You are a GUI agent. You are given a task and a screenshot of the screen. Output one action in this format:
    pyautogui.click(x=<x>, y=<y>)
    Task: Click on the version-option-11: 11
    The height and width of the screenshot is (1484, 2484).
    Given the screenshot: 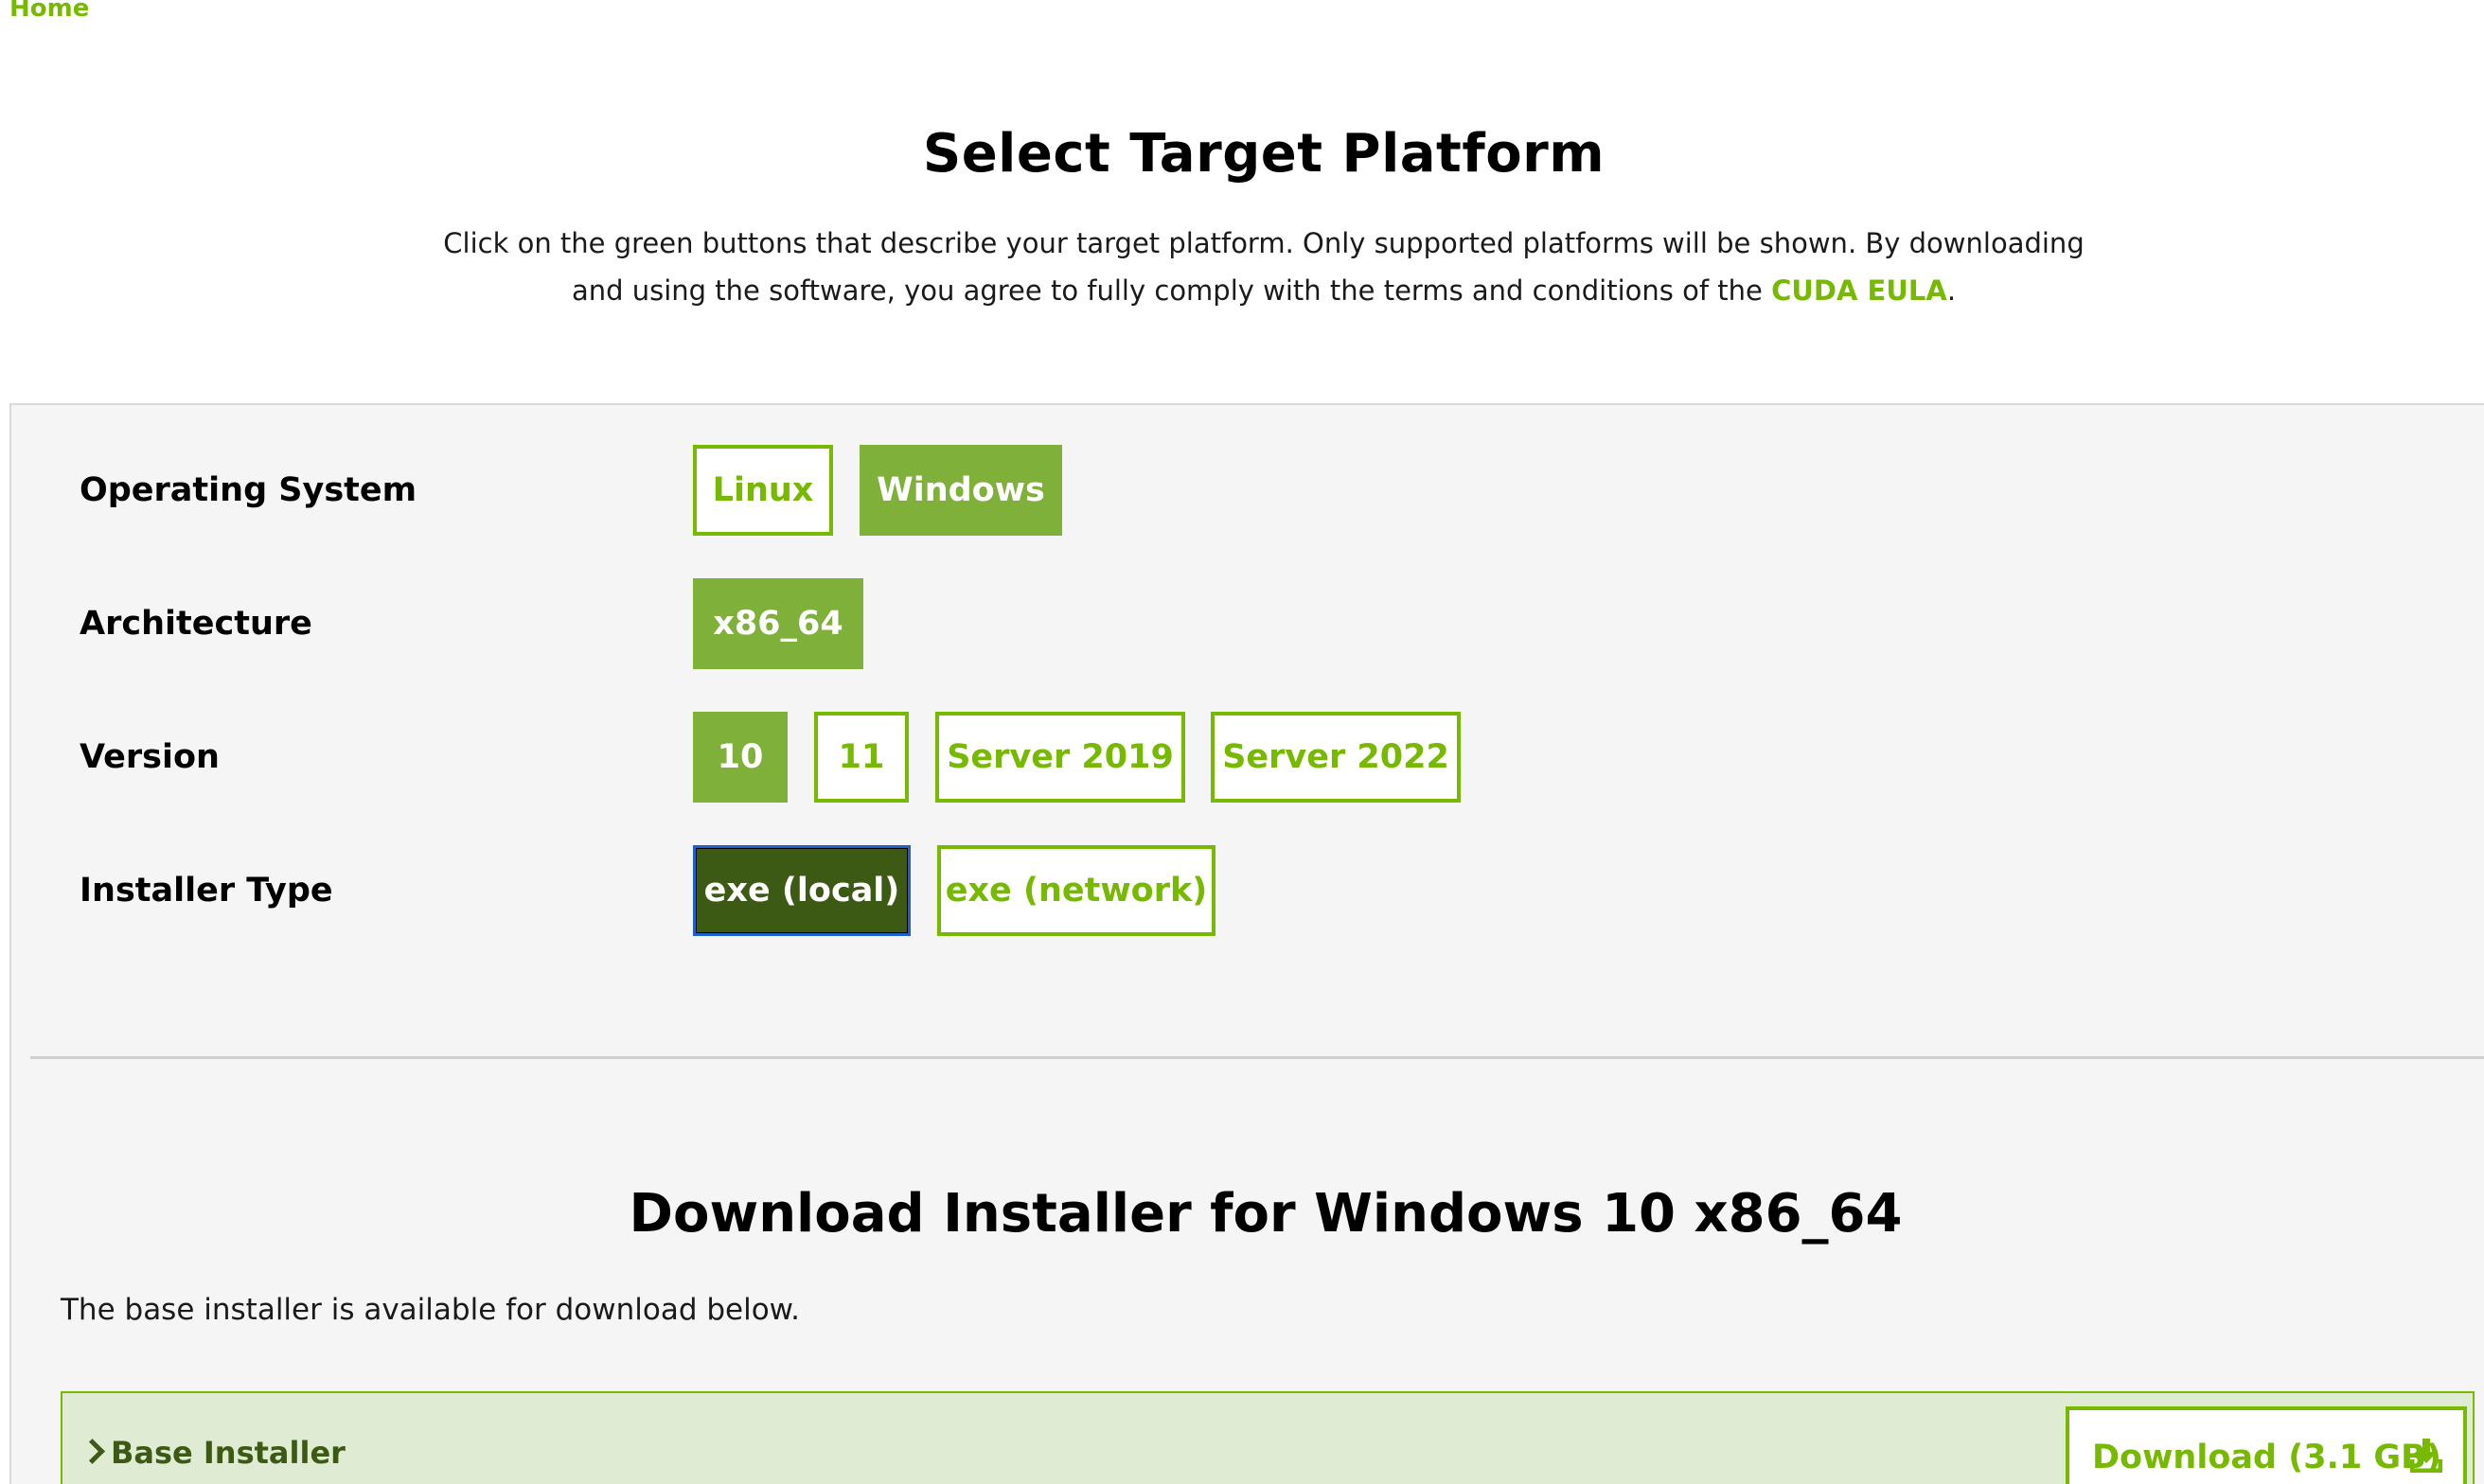 What is the action you would take?
    pyautogui.click(x=861, y=757)
    